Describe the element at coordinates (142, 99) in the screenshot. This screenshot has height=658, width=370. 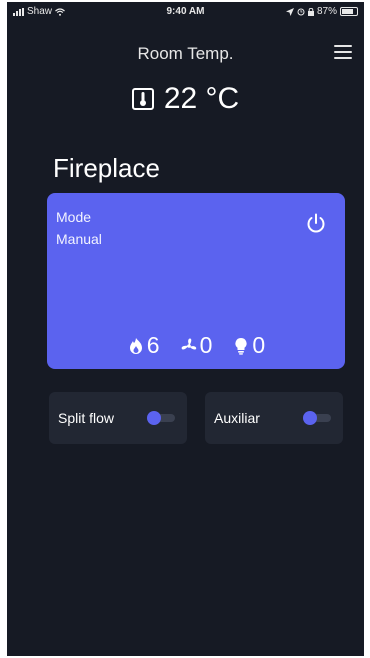
I see `thermometer-icon` at that location.